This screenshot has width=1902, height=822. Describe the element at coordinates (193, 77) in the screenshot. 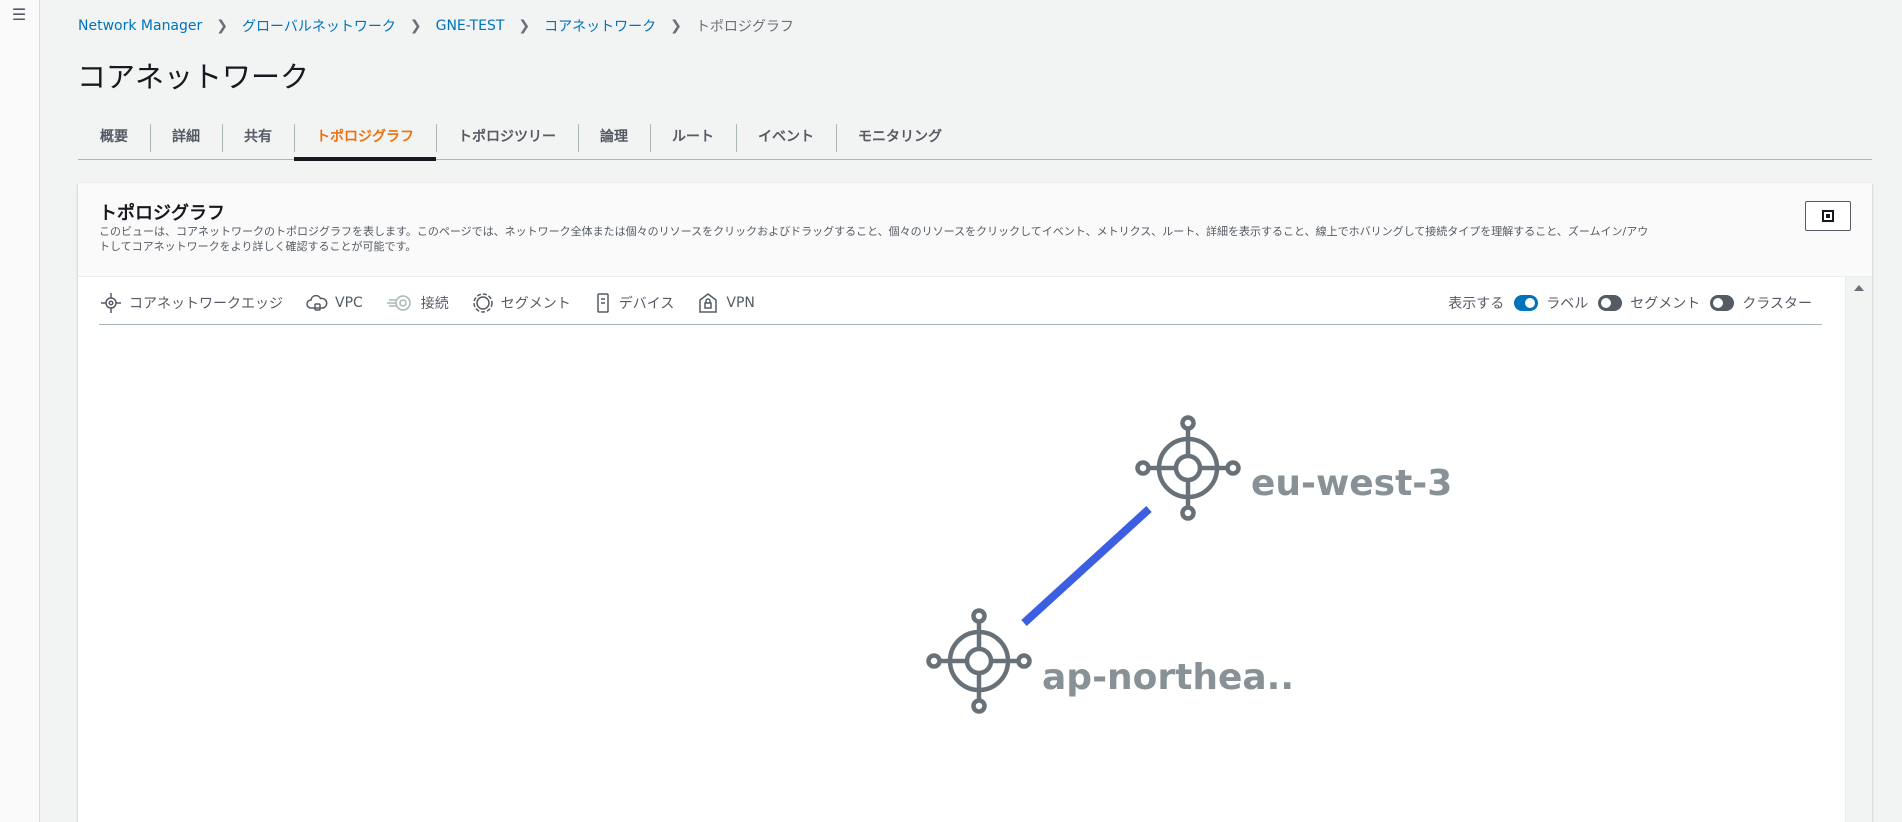

I see `page-title: コアネットワーク` at that location.